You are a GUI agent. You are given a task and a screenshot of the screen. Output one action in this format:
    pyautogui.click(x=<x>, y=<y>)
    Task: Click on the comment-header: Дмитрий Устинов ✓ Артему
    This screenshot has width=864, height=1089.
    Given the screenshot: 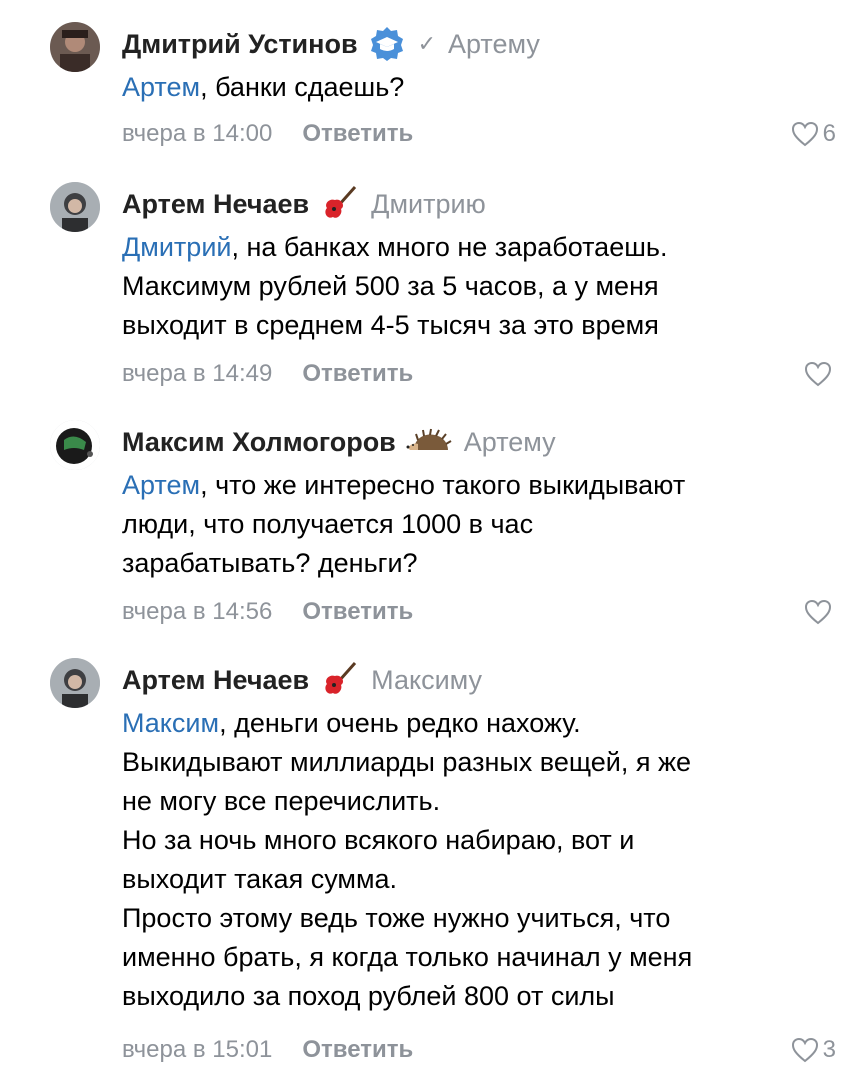 What is the action you would take?
    pyautogui.click(x=331, y=44)
    